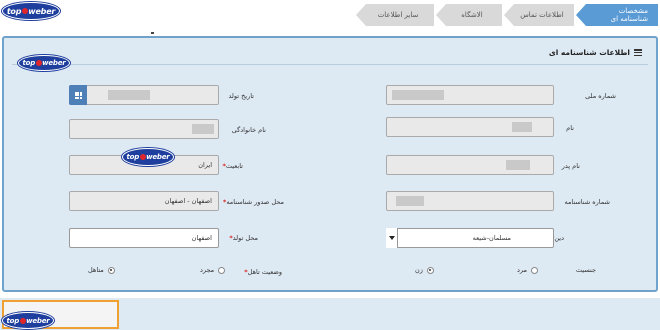 Image resolution: width=660 pixels, height=330 pixels. I want to click on calendar-icon, so click(78, 95).